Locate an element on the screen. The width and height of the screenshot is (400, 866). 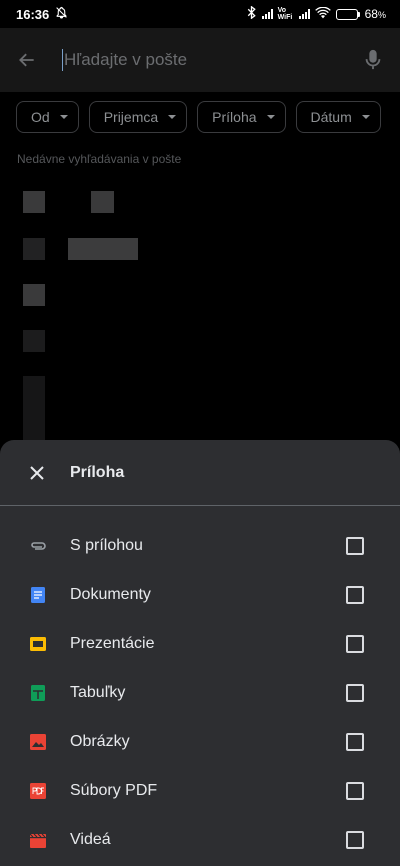
option-presentations: Prezentácie is located at coordinates (200, 643).